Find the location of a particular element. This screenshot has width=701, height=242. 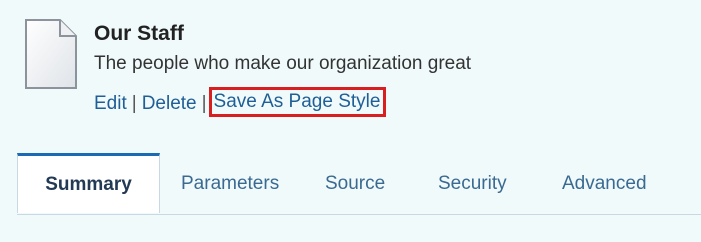

page-document-icon is located at coordinates (51, 54).